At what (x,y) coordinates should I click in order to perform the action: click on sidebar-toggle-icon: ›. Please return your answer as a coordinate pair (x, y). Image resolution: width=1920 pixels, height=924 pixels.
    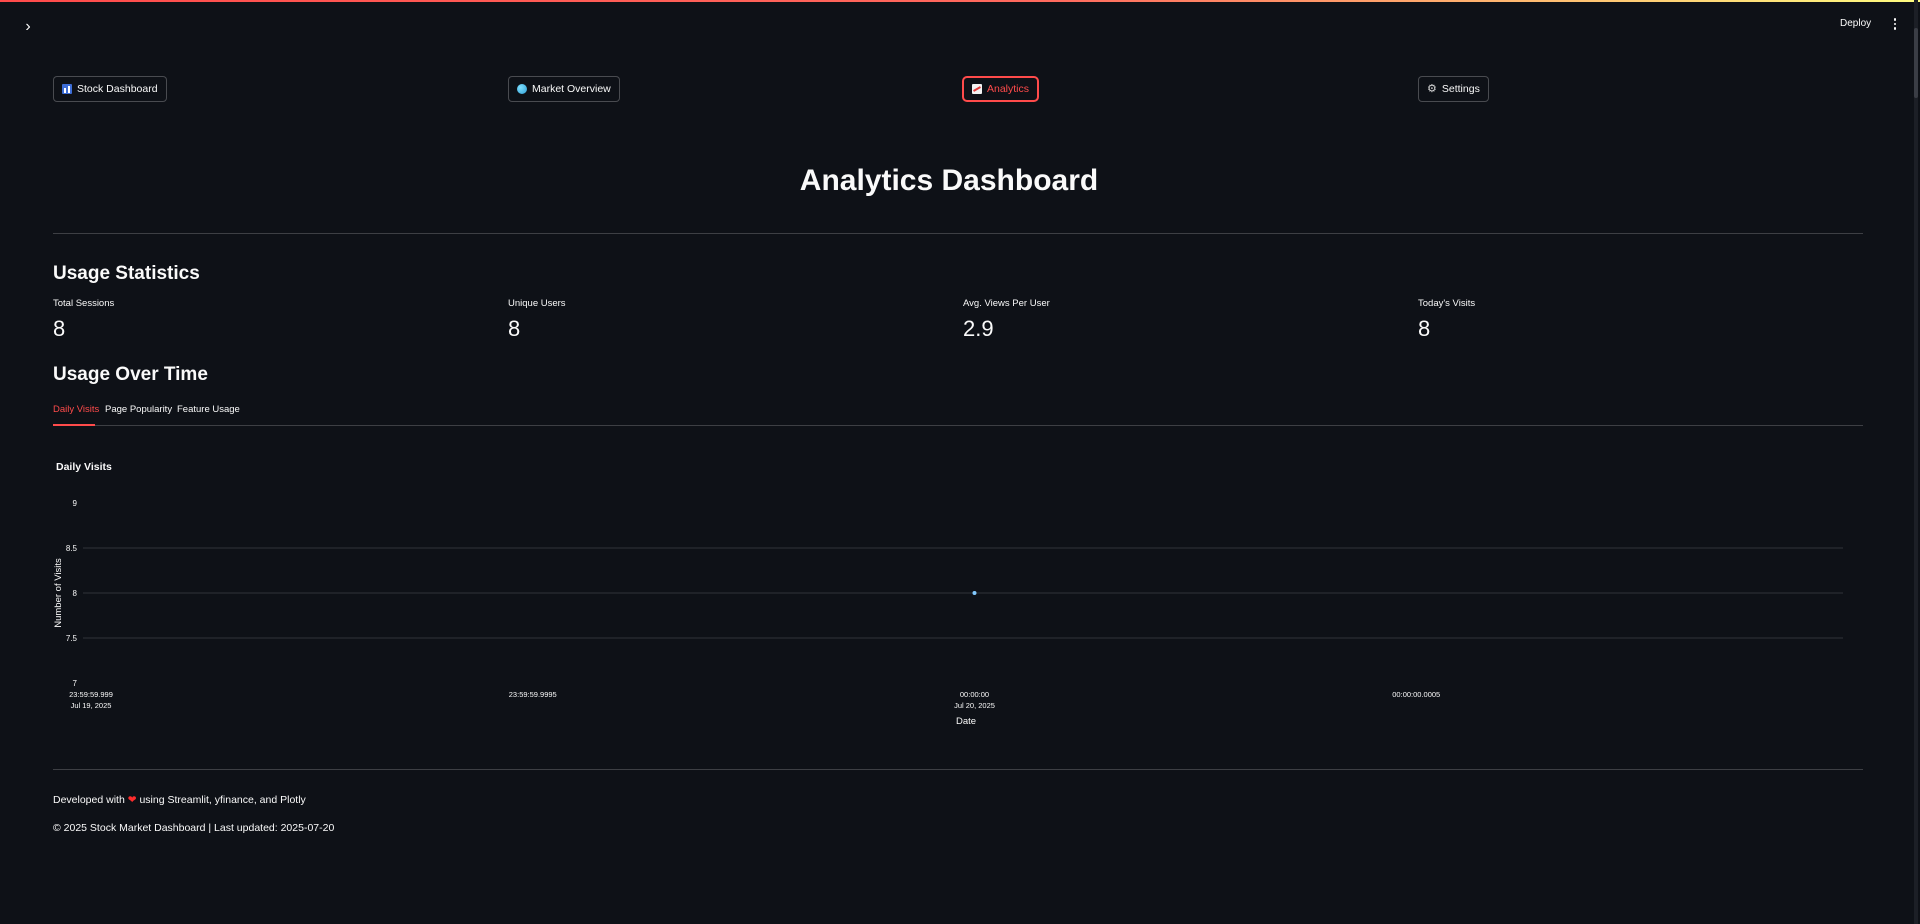
    Looking at the image, I should click on (28, 27).